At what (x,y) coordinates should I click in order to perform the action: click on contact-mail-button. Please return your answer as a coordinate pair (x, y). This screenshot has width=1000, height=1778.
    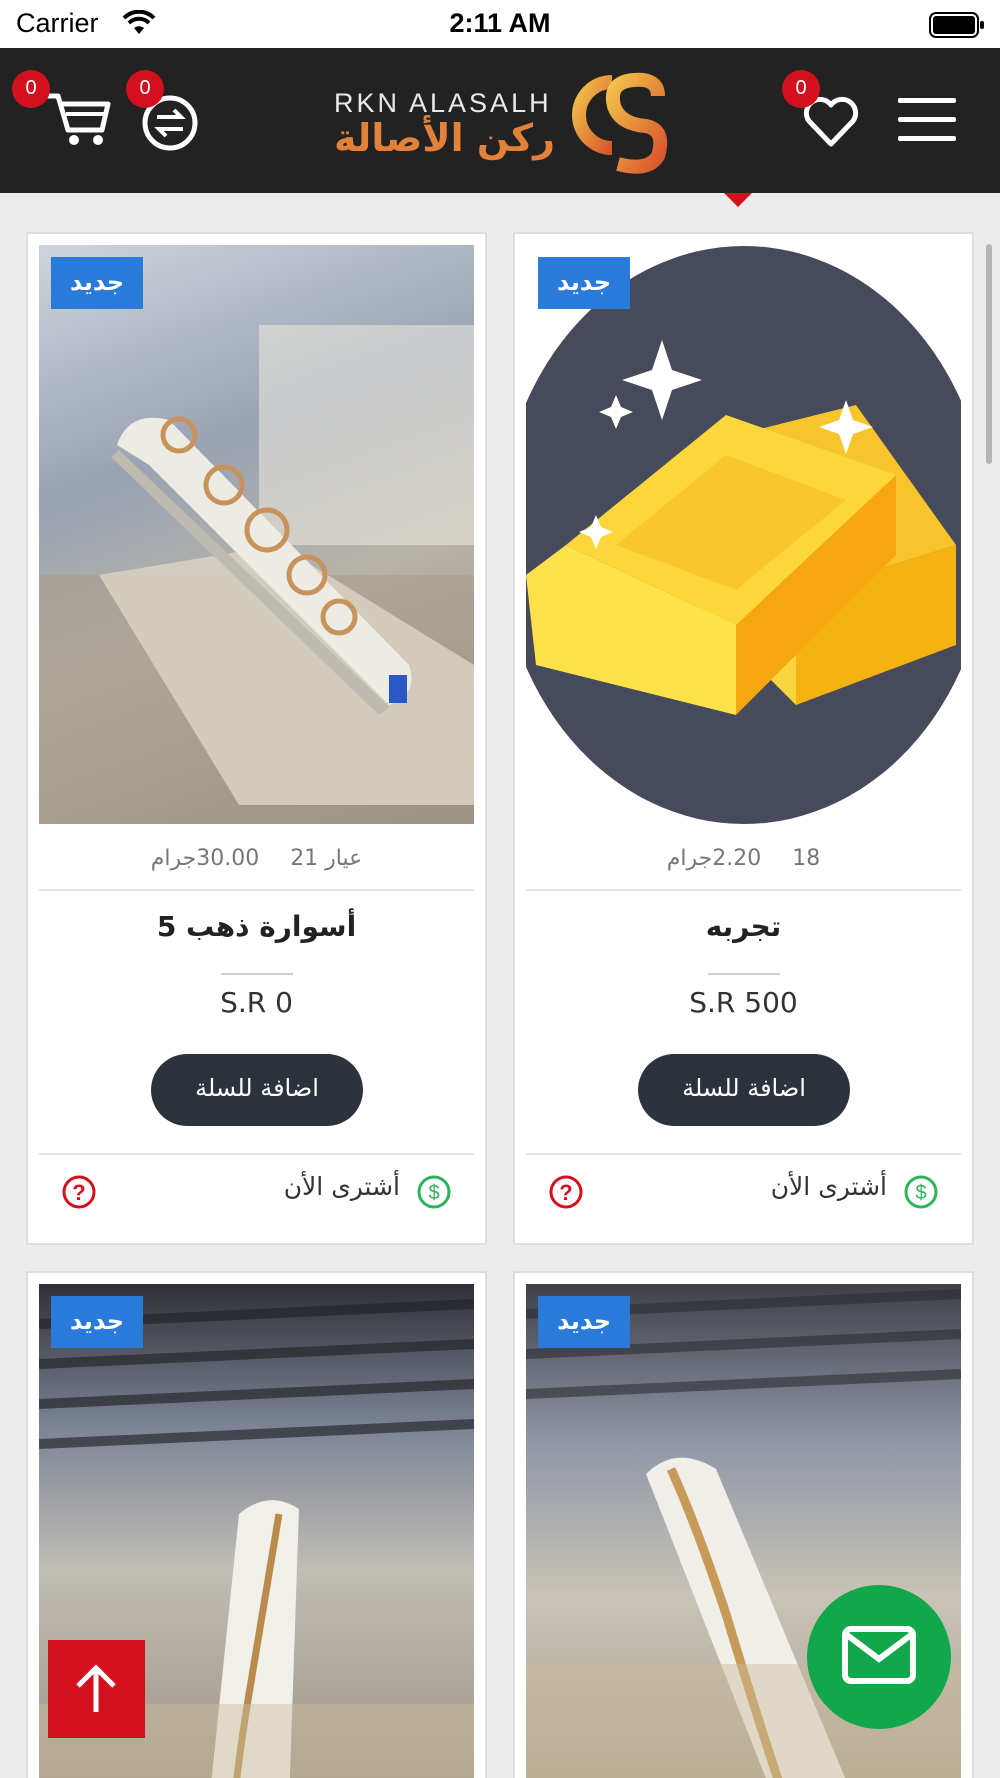
    Looking at the image, I should click on (879, 1657).